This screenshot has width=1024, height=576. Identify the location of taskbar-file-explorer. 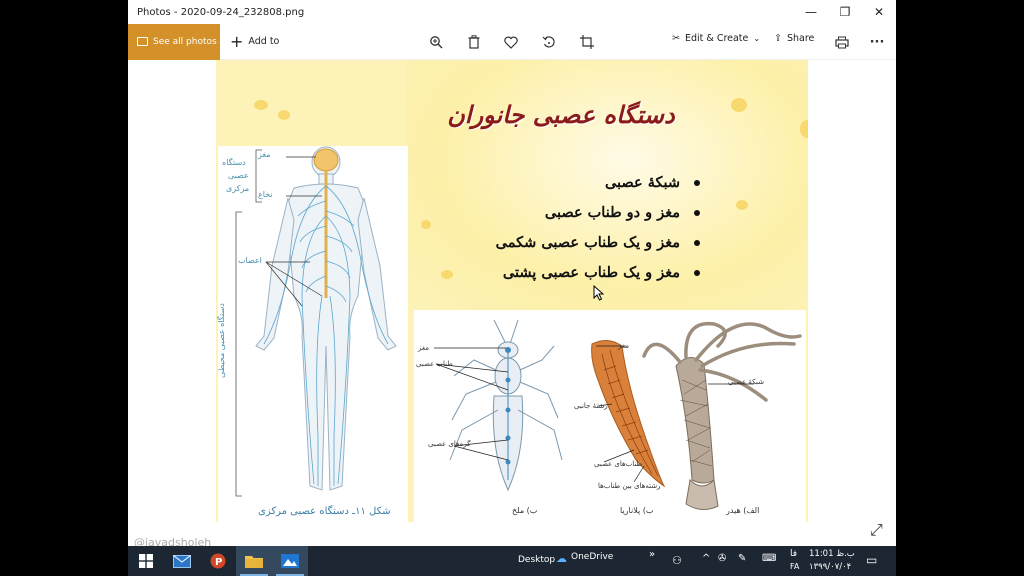
(254, 561).